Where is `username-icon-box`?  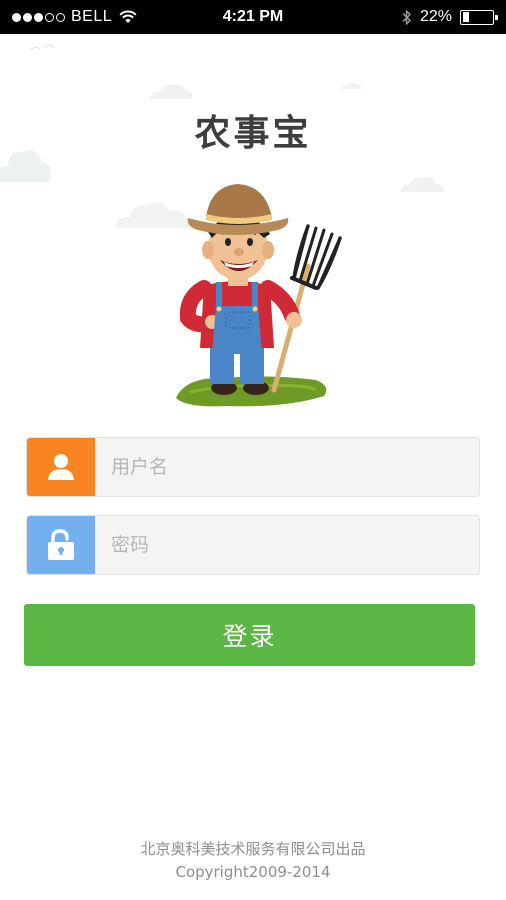 username-icon-box is located at coordinates (61, 467).